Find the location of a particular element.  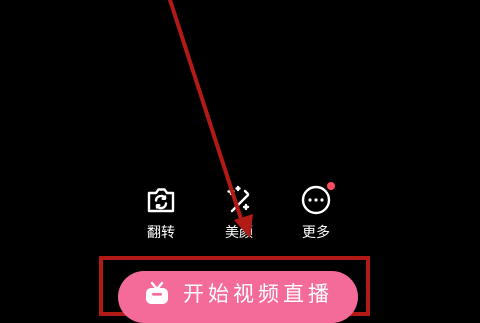

magic-wand-icon is located at coordinates (239, 200).